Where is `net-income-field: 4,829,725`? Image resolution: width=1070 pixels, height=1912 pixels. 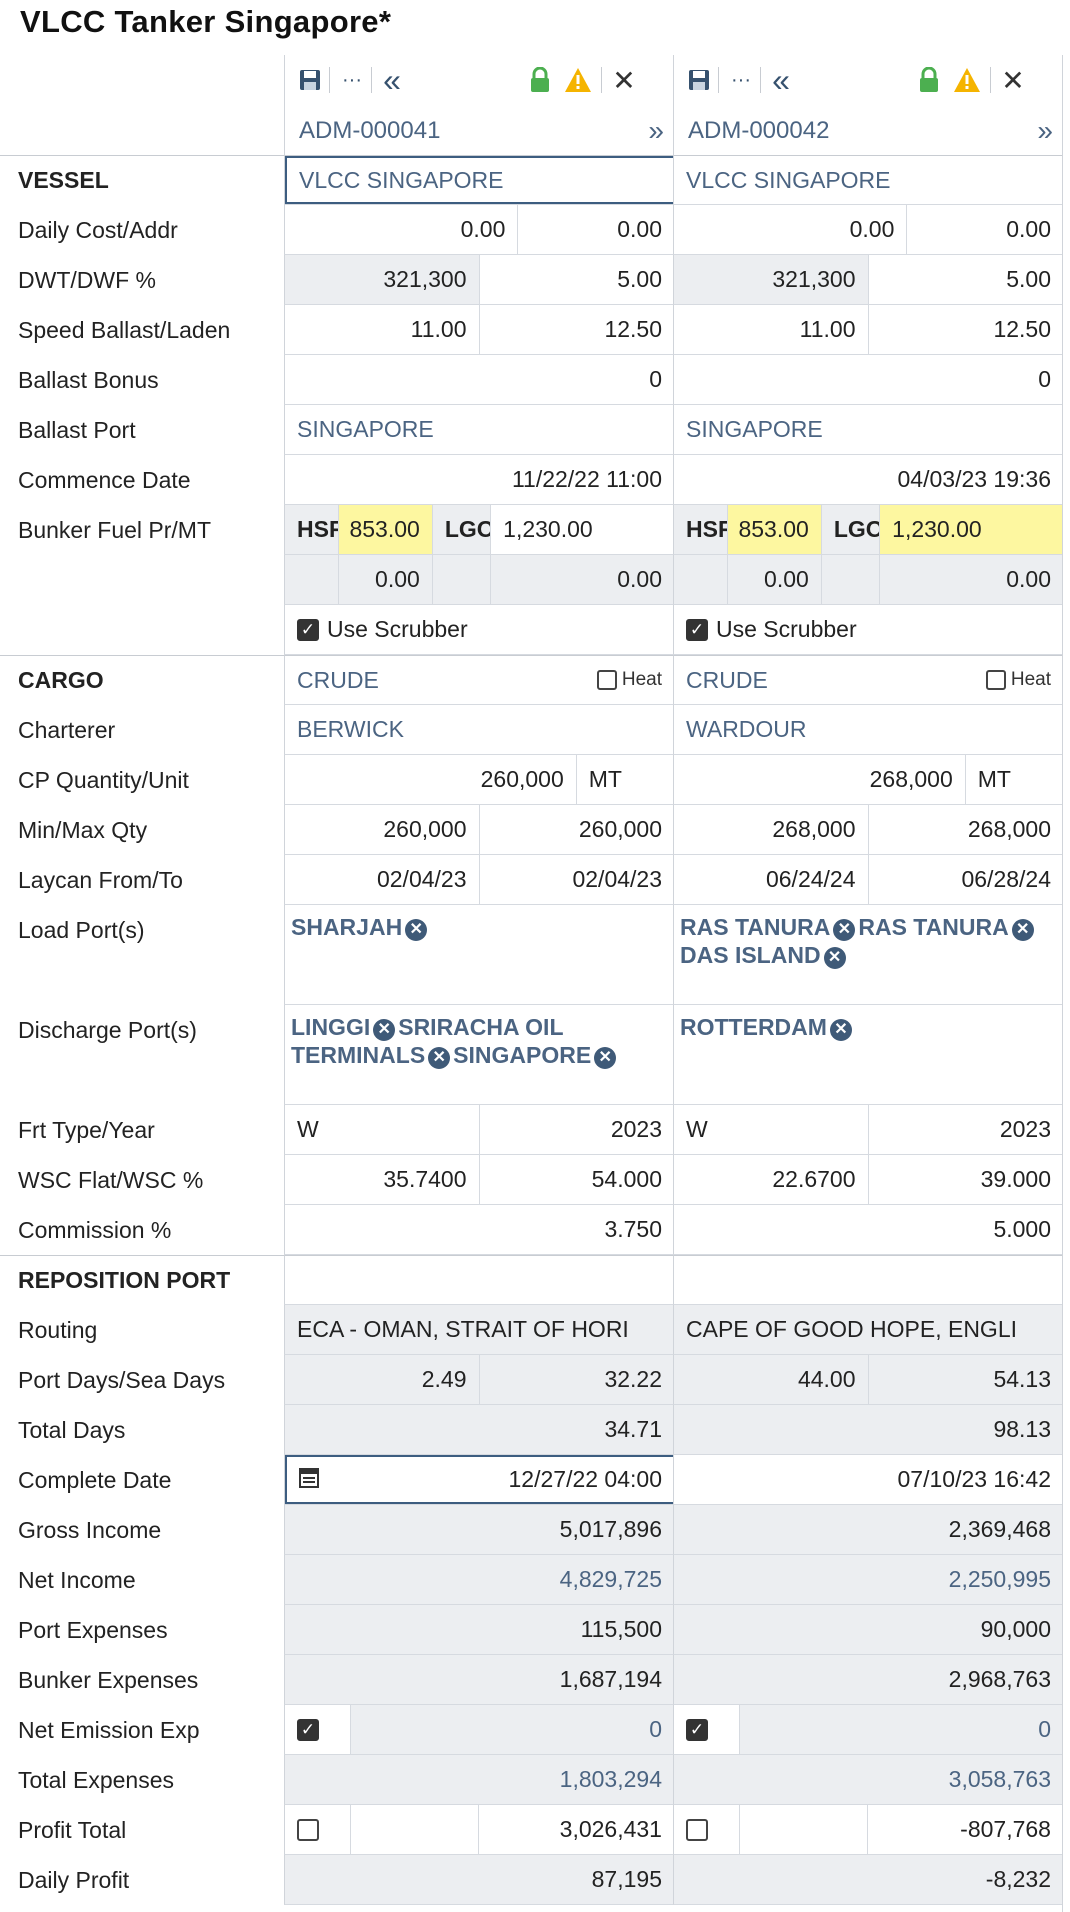 net-income-field: 4,829,725 is located at coordinates (479, 1579).